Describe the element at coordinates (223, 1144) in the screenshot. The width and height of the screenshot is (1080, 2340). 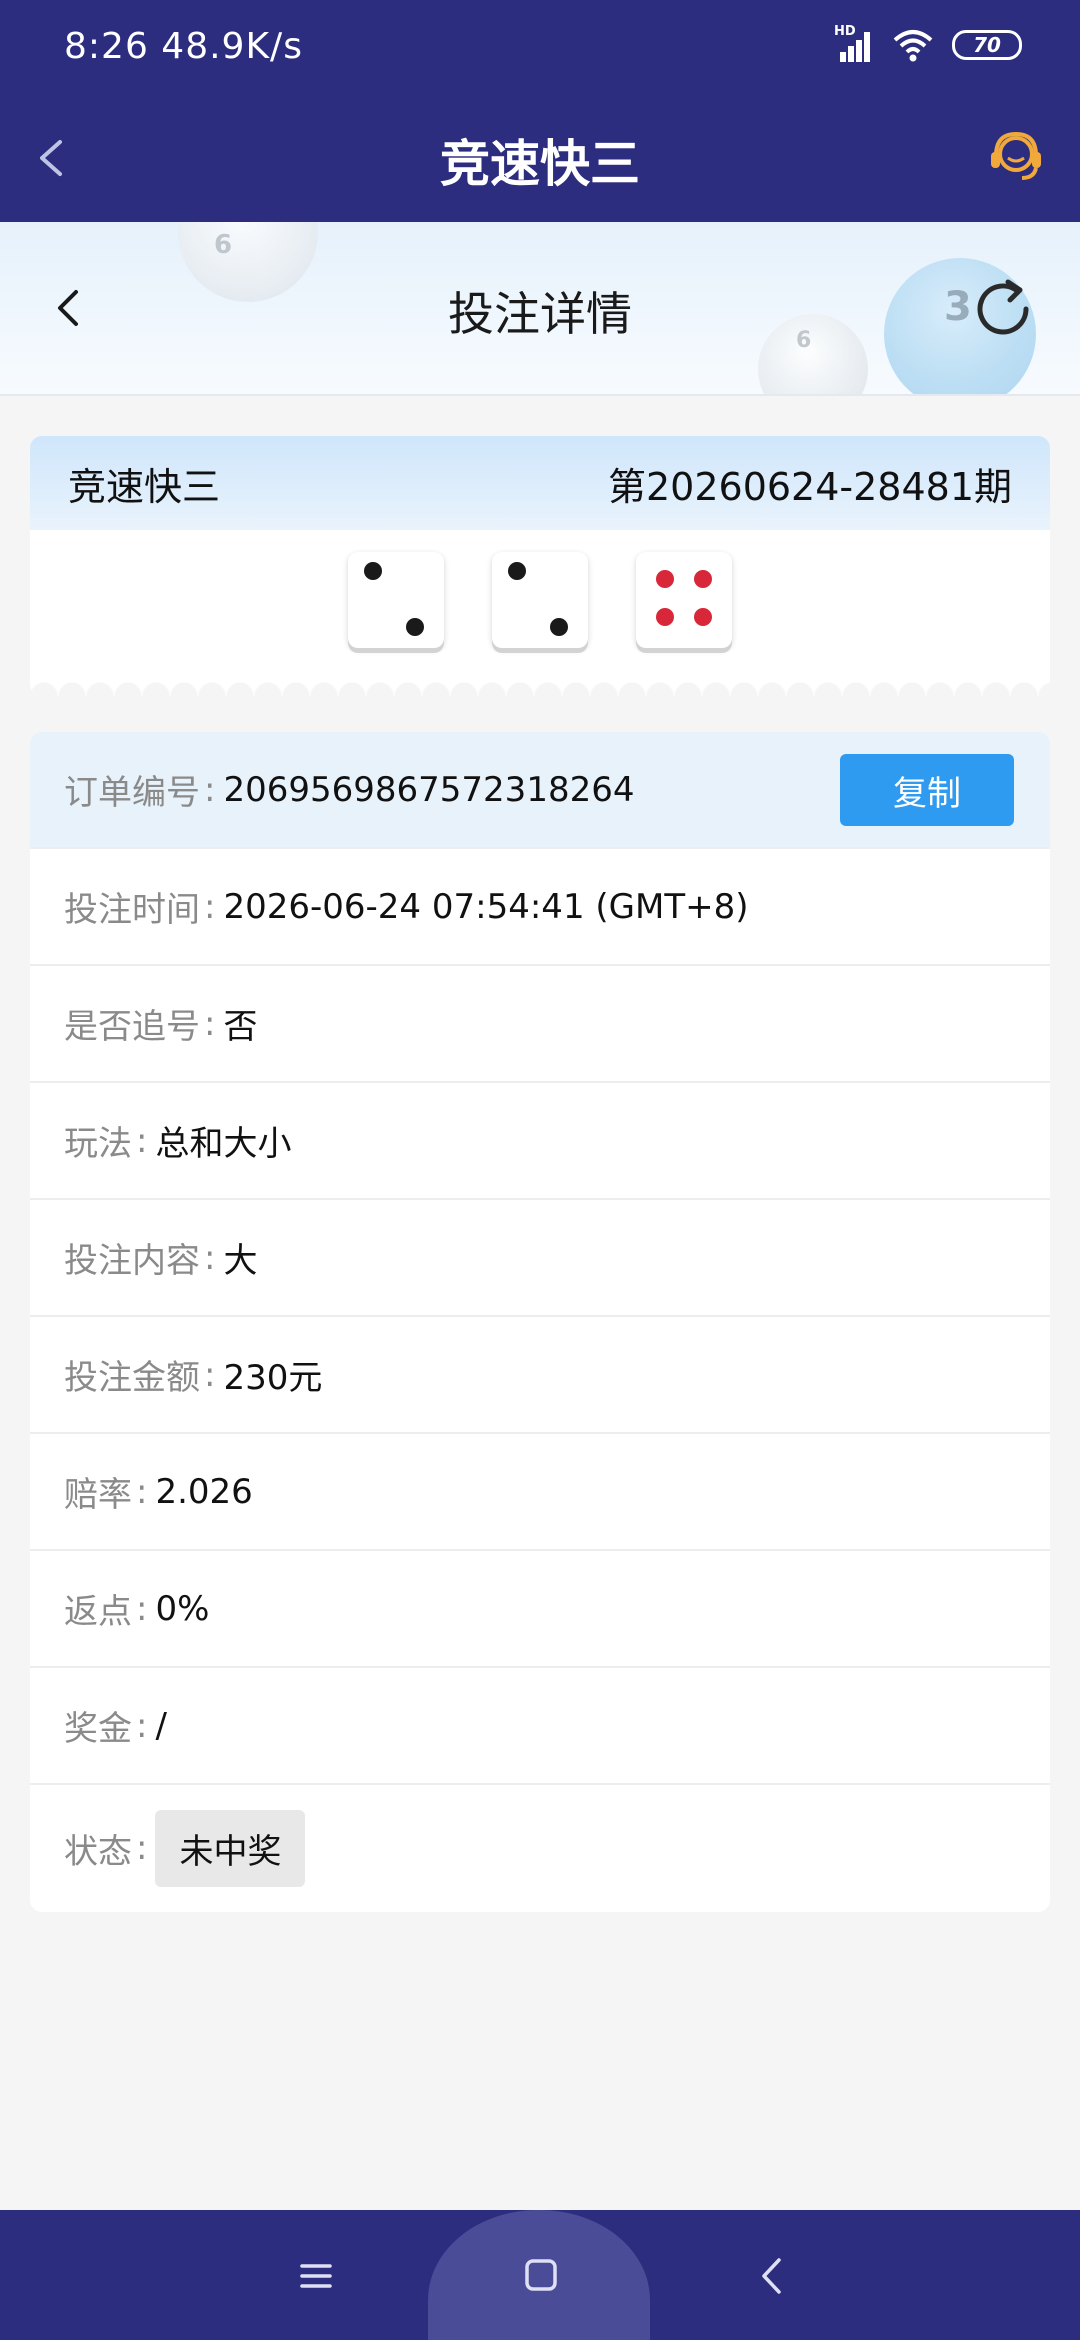
I see `play-type: 总和大小` at that location.